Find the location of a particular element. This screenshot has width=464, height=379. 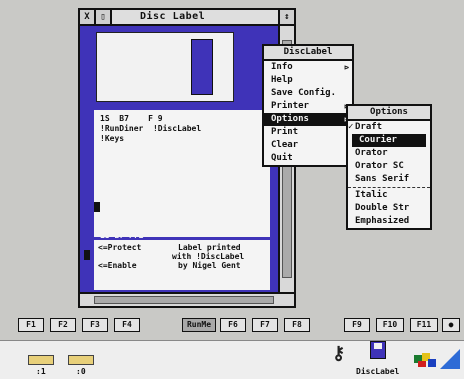

fkey-runme: RunMe is located at coordinates (199, 325).